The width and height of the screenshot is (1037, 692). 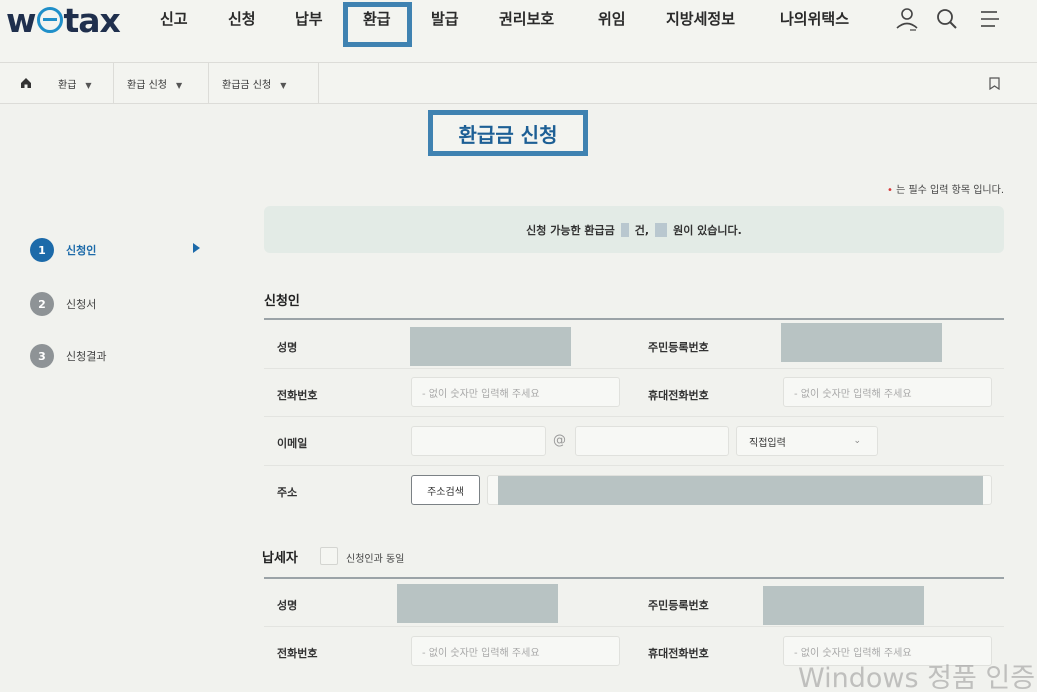 What do you see at coordinates (990, 19) in the screenshot?
I see `menu-icon` at bounding box center [990, 19].